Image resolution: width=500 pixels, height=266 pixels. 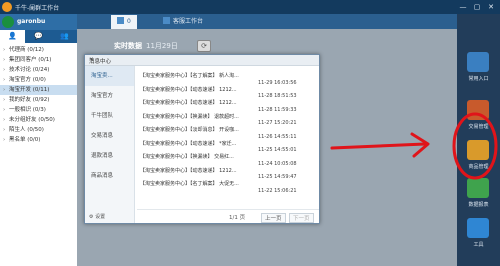 I want to click on group-item: › 黑名单 (0/0), so click(x=38, y=140).